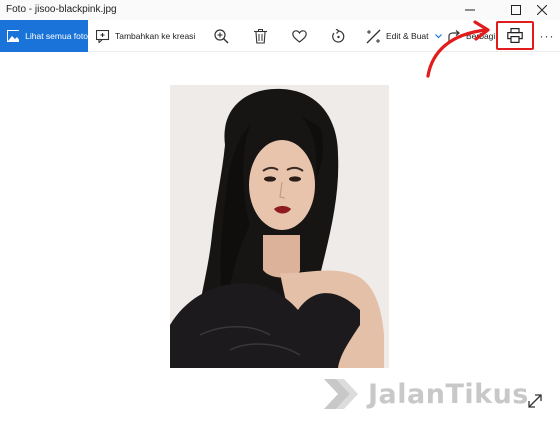 This screenshot has width=560, height=424. I want to click on delete-button, so click(260, 36).